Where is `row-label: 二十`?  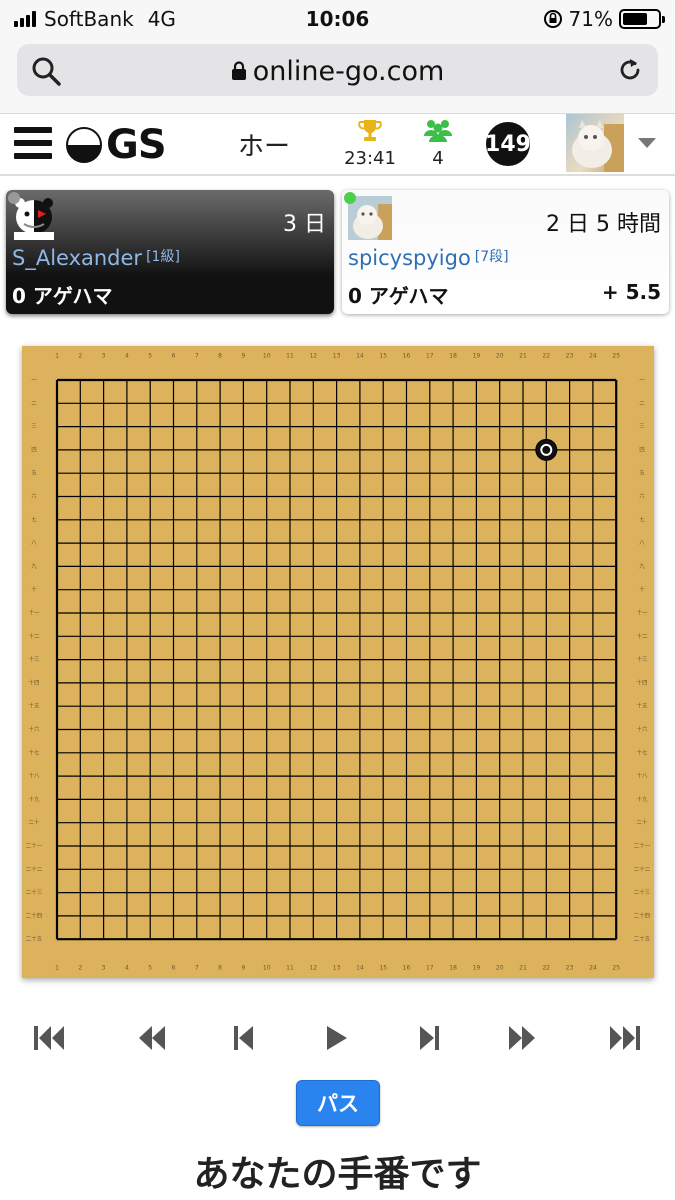
row-label: 二十 is located at coordinates (34, 822).